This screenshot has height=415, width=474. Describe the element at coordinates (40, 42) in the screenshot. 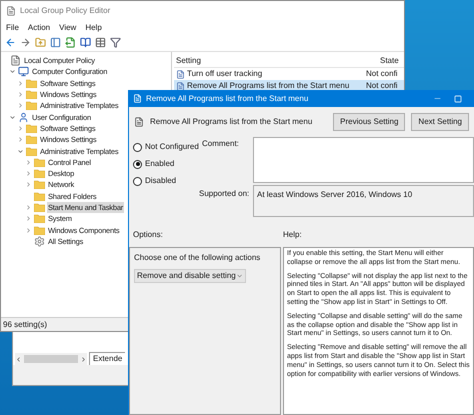

I see `folder-up-icon` at that location.